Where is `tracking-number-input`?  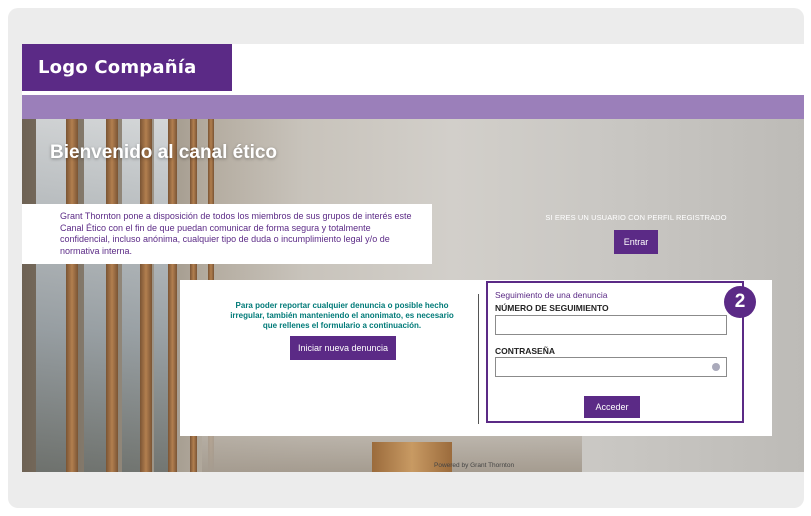 tracking-number-input is located at coordinates (611, 325).